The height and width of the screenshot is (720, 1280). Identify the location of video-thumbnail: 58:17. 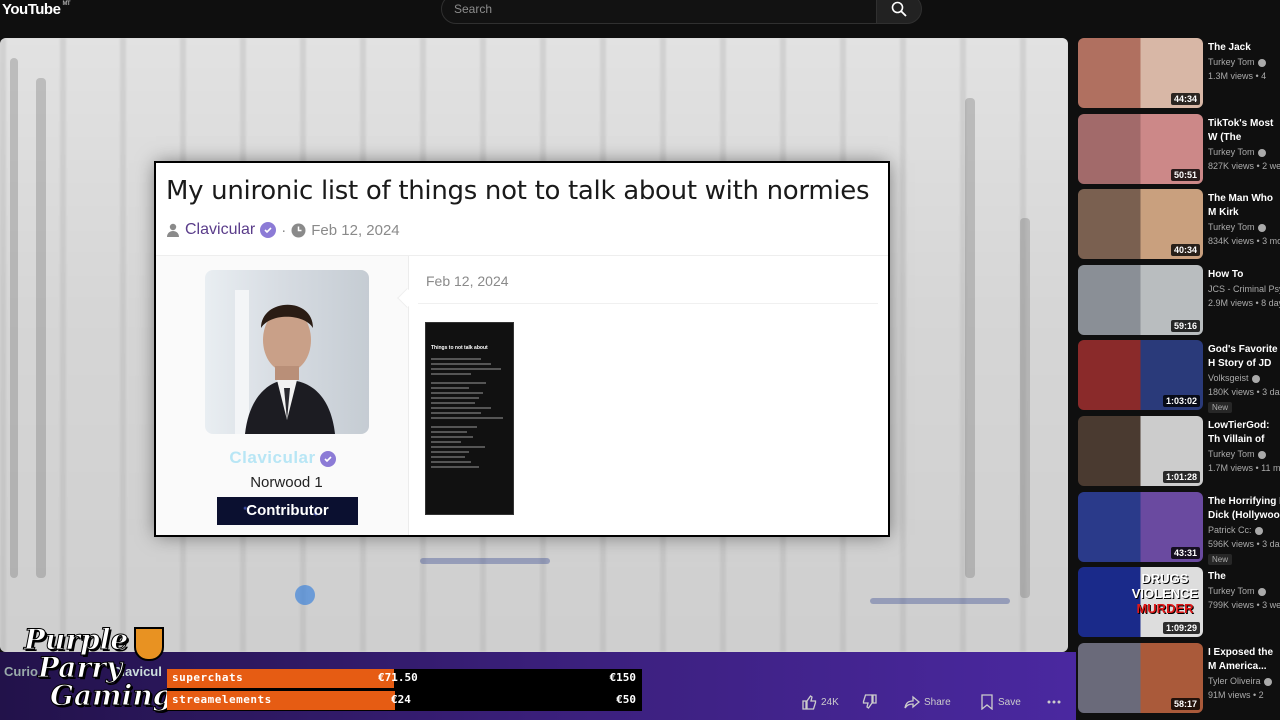
(1140, 678).